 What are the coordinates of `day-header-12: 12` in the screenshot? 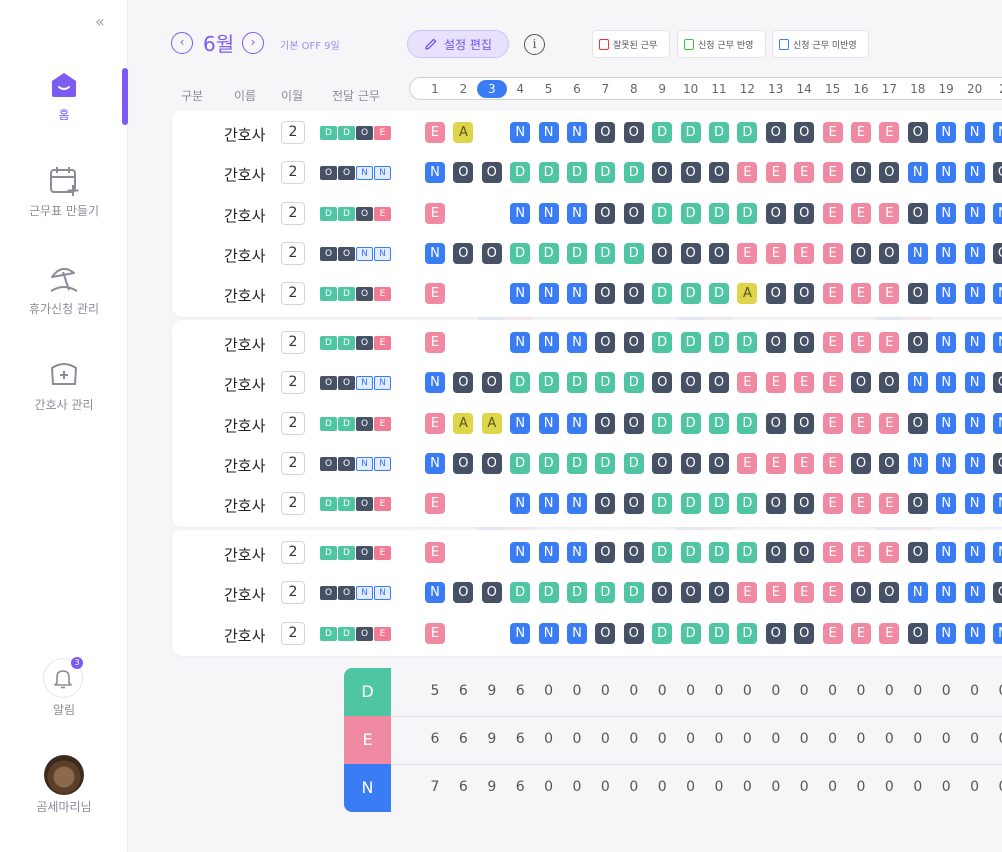 It's located at (747, 89).